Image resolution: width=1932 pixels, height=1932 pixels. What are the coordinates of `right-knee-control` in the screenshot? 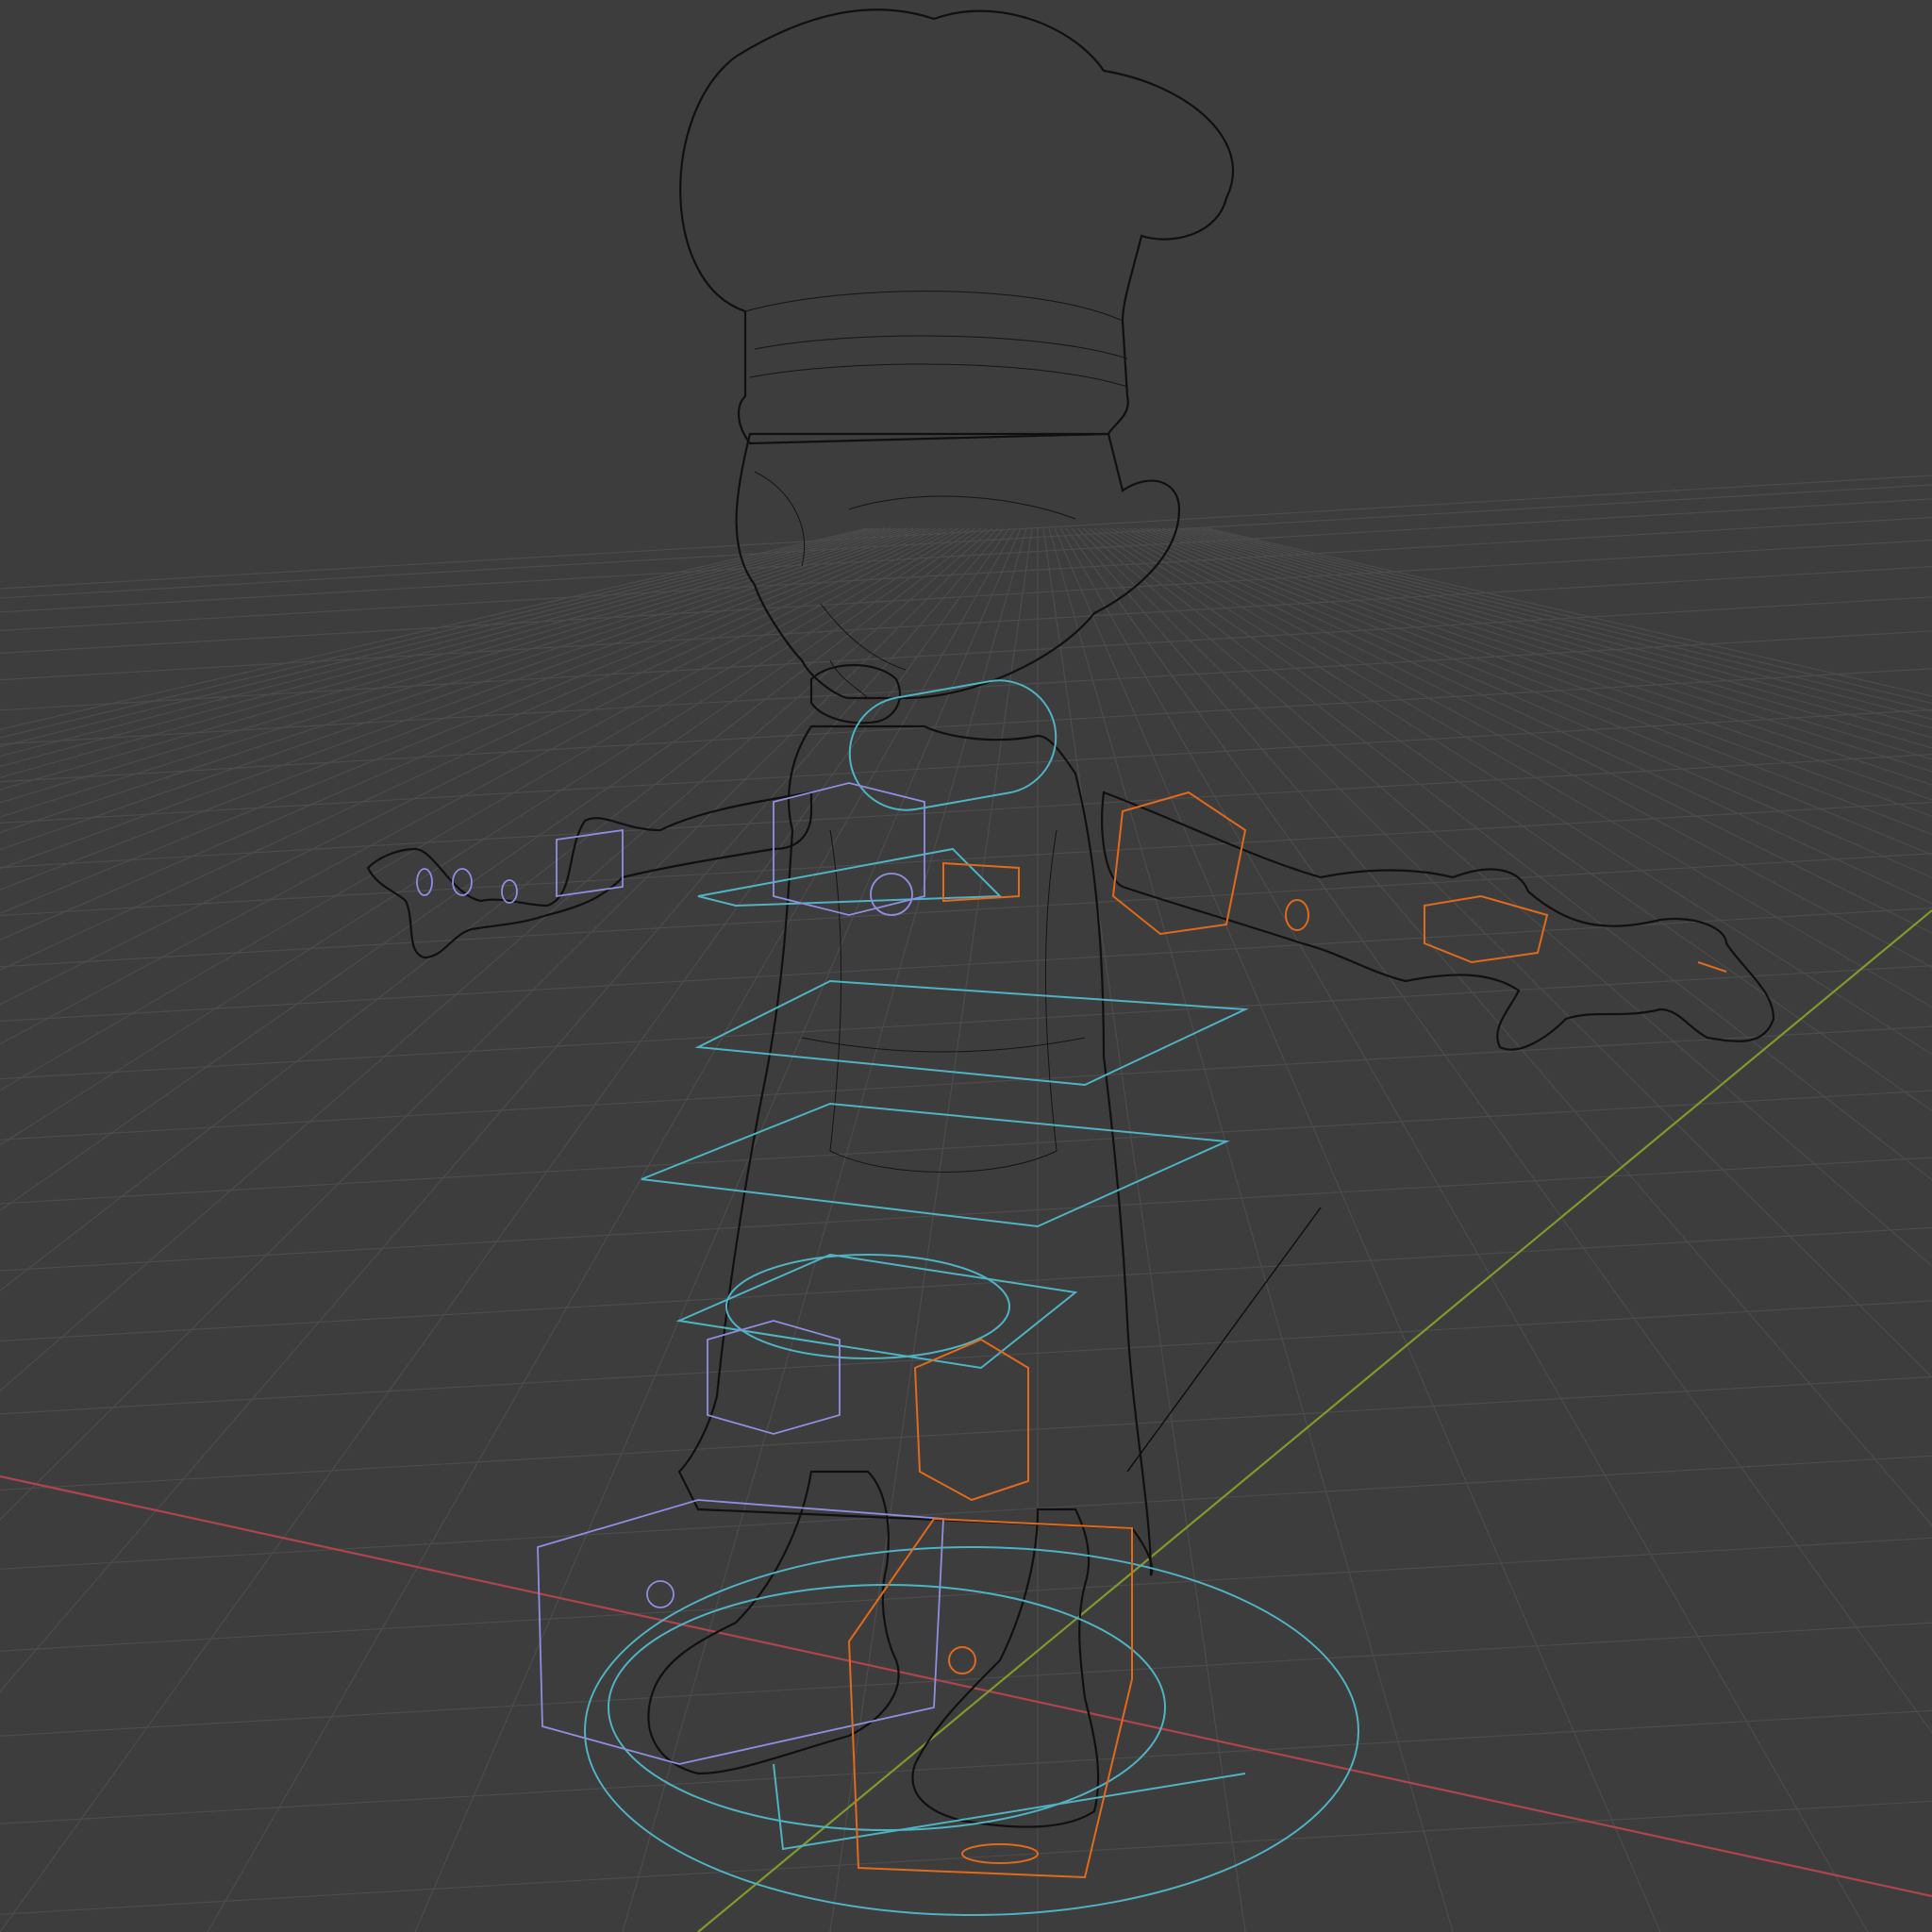 It's located at (774, 1378).